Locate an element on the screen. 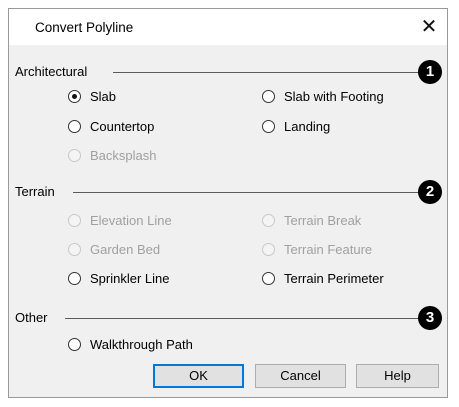 The height and width of the screenshot is (407, 459). radio-selected-dot is located at coordinates (74, 96).